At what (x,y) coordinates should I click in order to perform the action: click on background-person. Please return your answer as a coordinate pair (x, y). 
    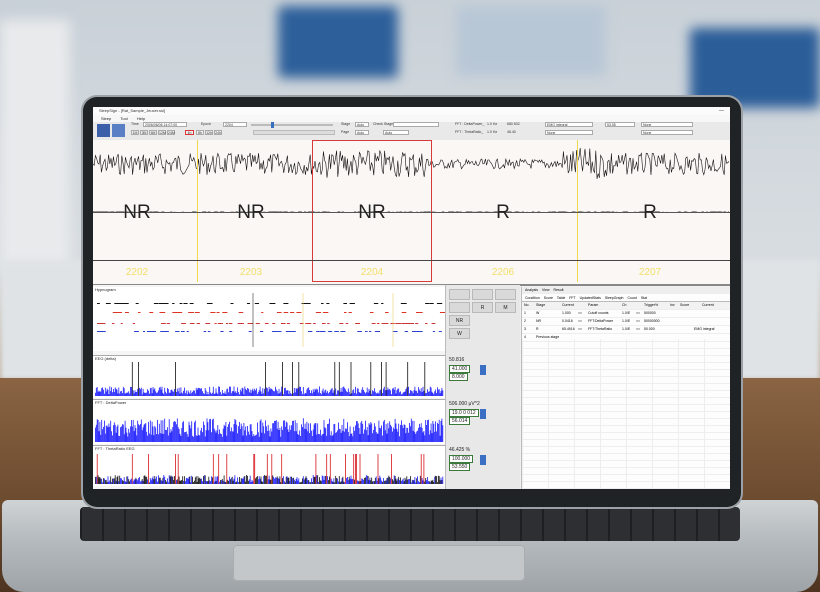
    Looking at the image, I should click on (35, 145).